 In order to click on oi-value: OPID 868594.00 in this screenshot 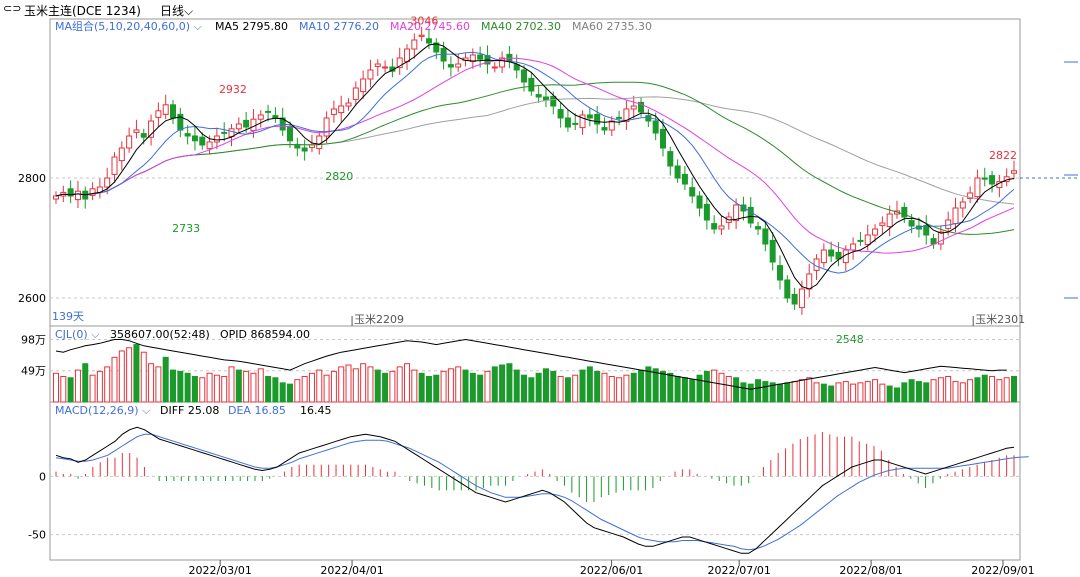, I will do `click(265, 334)`.